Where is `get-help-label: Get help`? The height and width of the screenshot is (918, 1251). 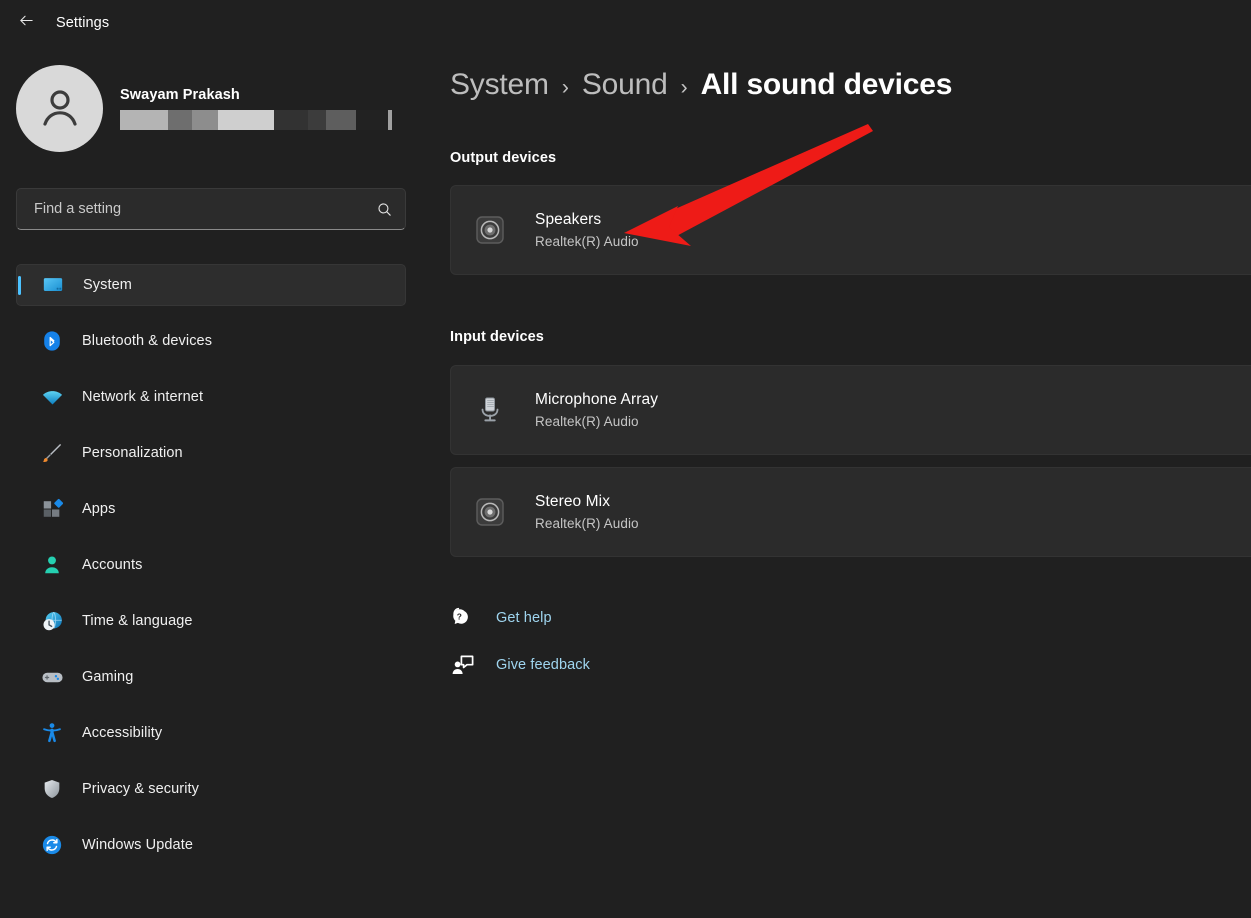 get-help-label: Get help is located at coordinates (524, 618).